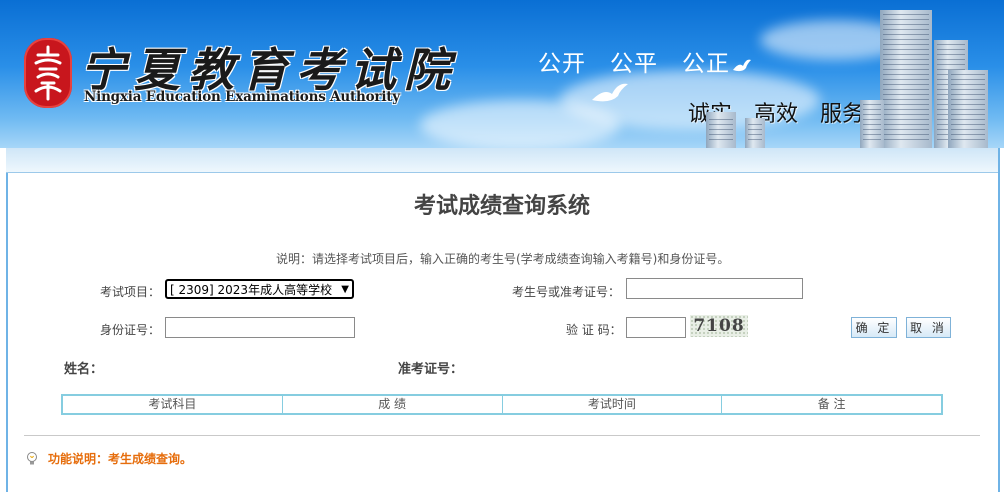 This screenshot has height=492, width=1004. I want to click on exam-select: [ 2309] 2023年成人高等学校 ▼, so click(259, 289).